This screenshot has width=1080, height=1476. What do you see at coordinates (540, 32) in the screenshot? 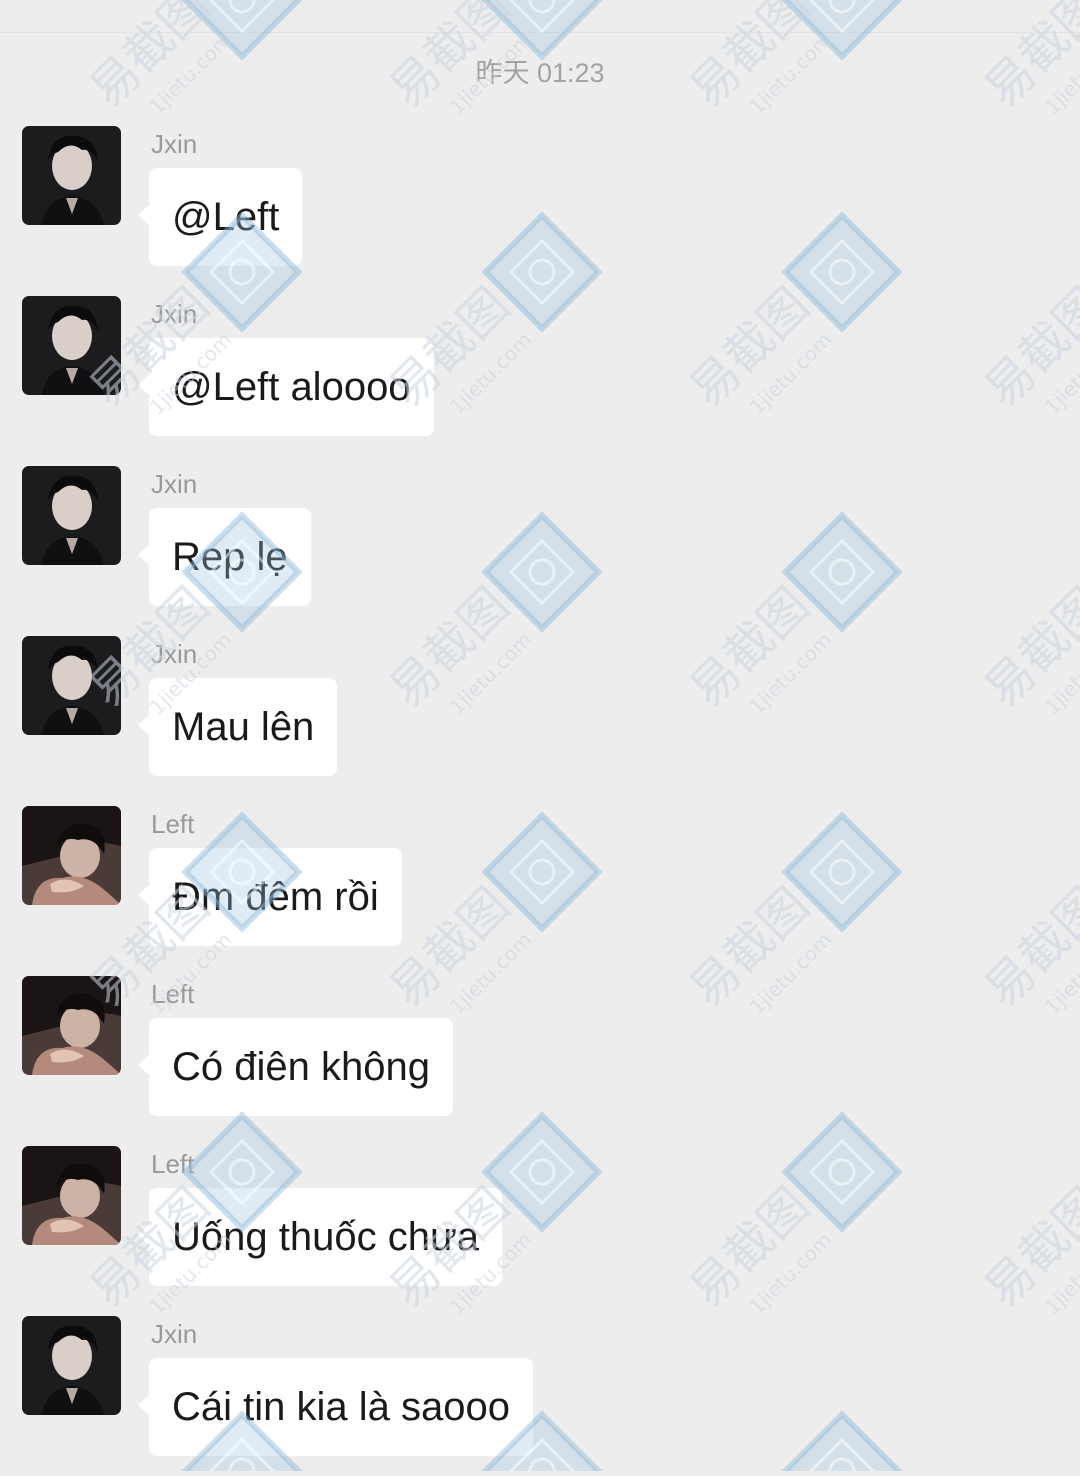
I see `top-divider` at bounding box center [540, 32].